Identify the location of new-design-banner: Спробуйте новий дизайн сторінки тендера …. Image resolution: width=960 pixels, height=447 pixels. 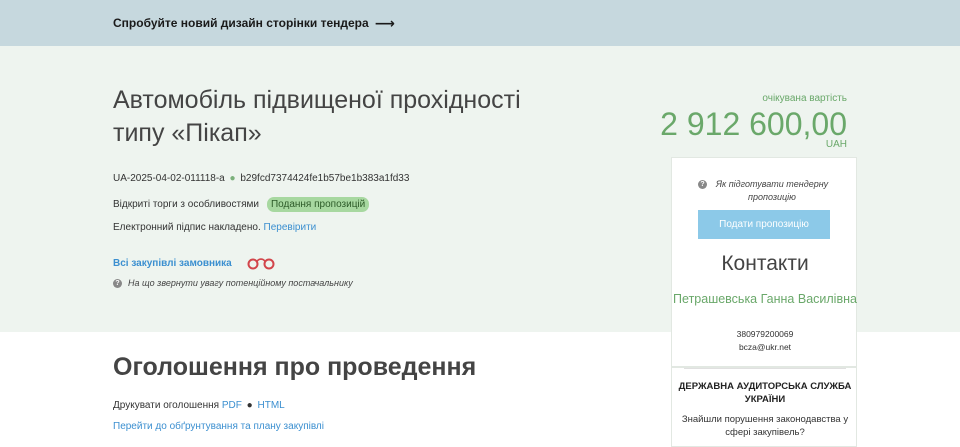
(480, 23).